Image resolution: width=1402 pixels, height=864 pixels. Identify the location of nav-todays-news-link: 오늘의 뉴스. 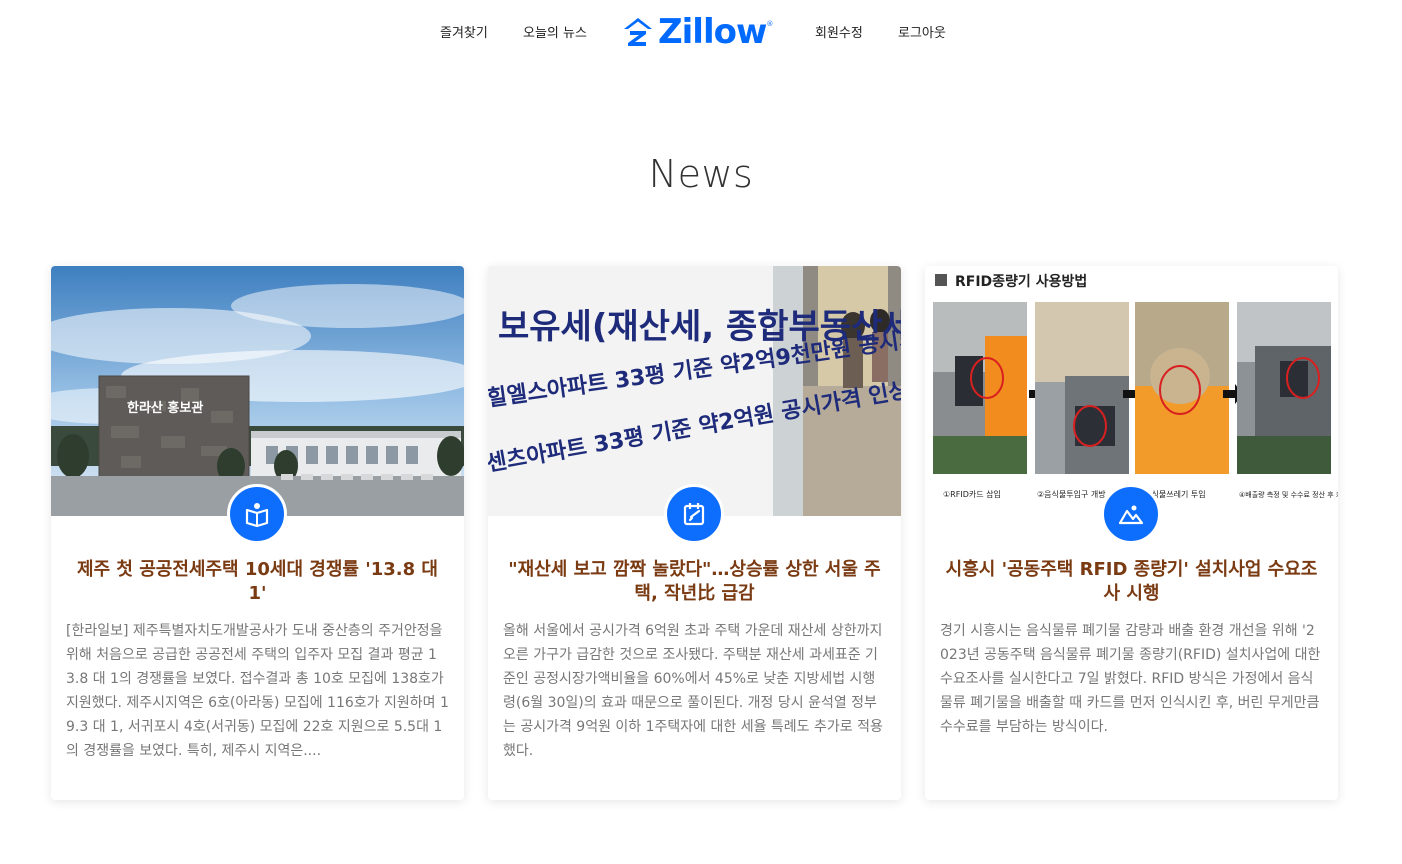
(555, 31).